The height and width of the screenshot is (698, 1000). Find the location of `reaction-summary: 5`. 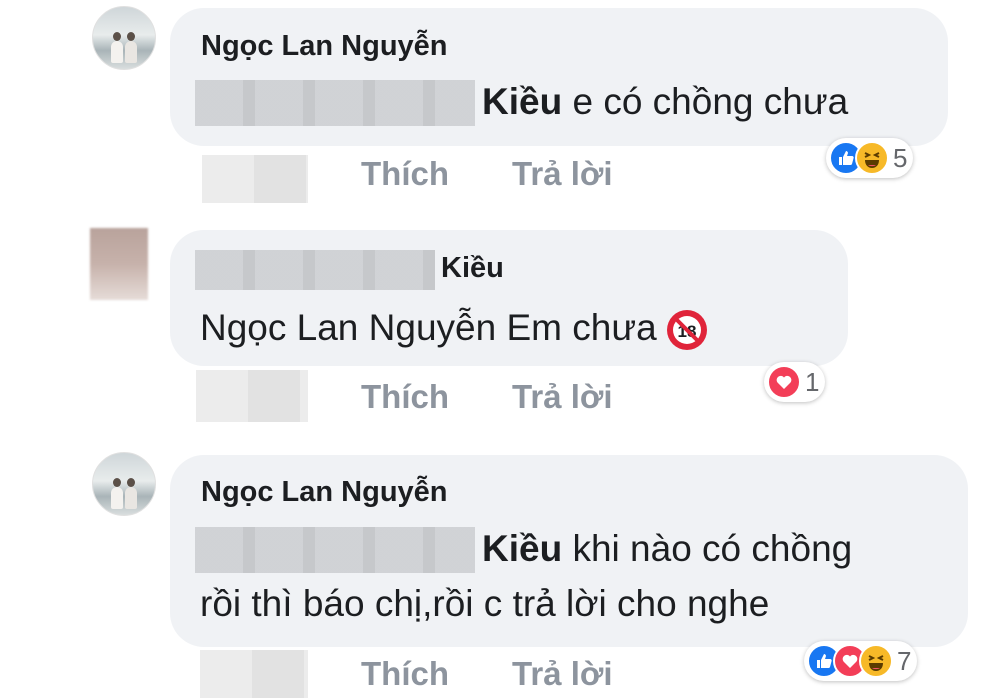

reaction-summary: 5 is located at coordinates (870, 158).